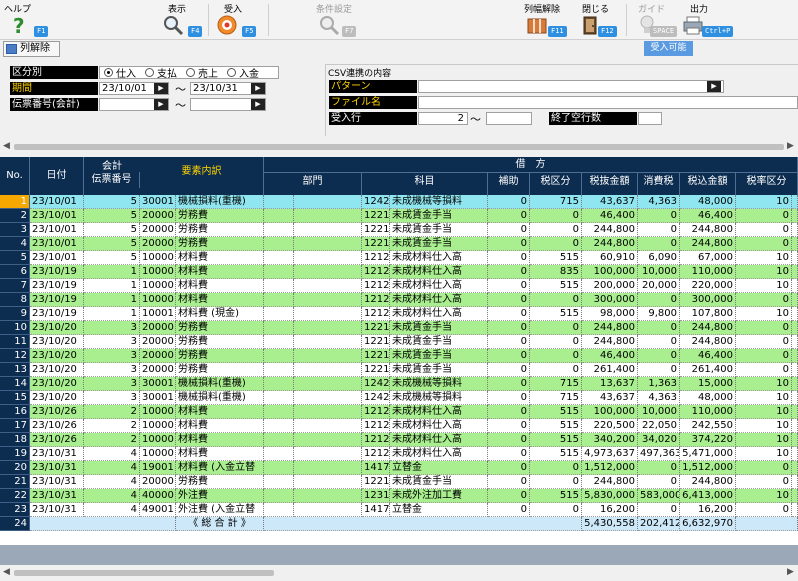  I want to click on cell-amount-excl: 244,800, so click(610, 244).